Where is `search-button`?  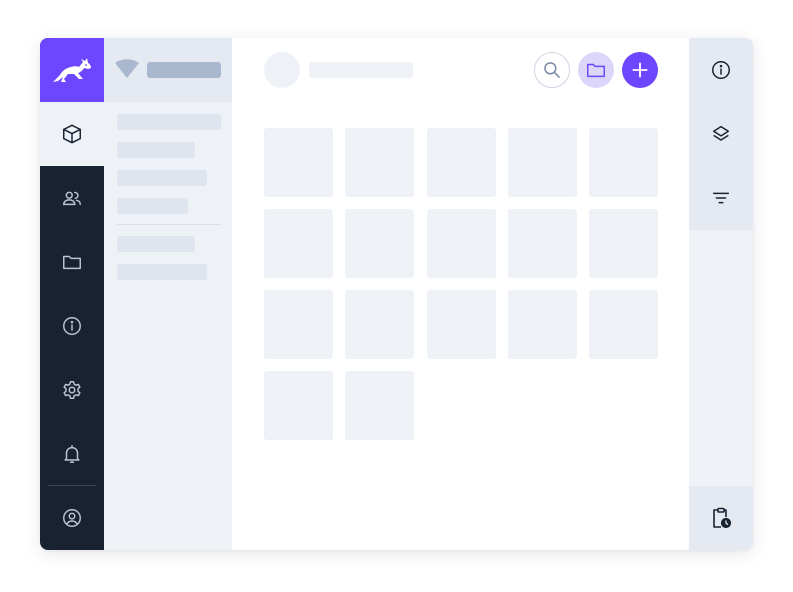 search-button is located at coordinates (552, 70).